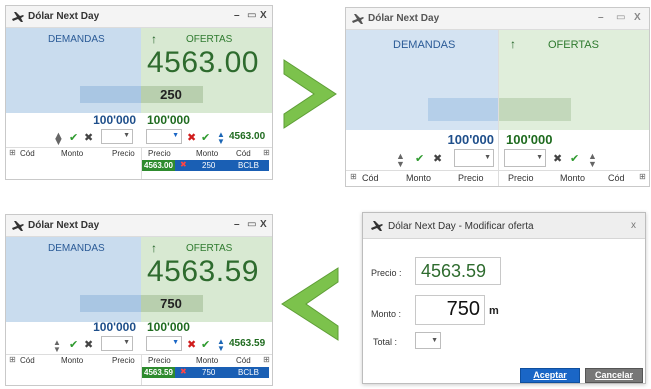  What do you see at coordinates (461, 226) in the screenshot?
I see `dialog-title: Dólar Next Day - Modificar oferta` at bounding box center [461, 226].